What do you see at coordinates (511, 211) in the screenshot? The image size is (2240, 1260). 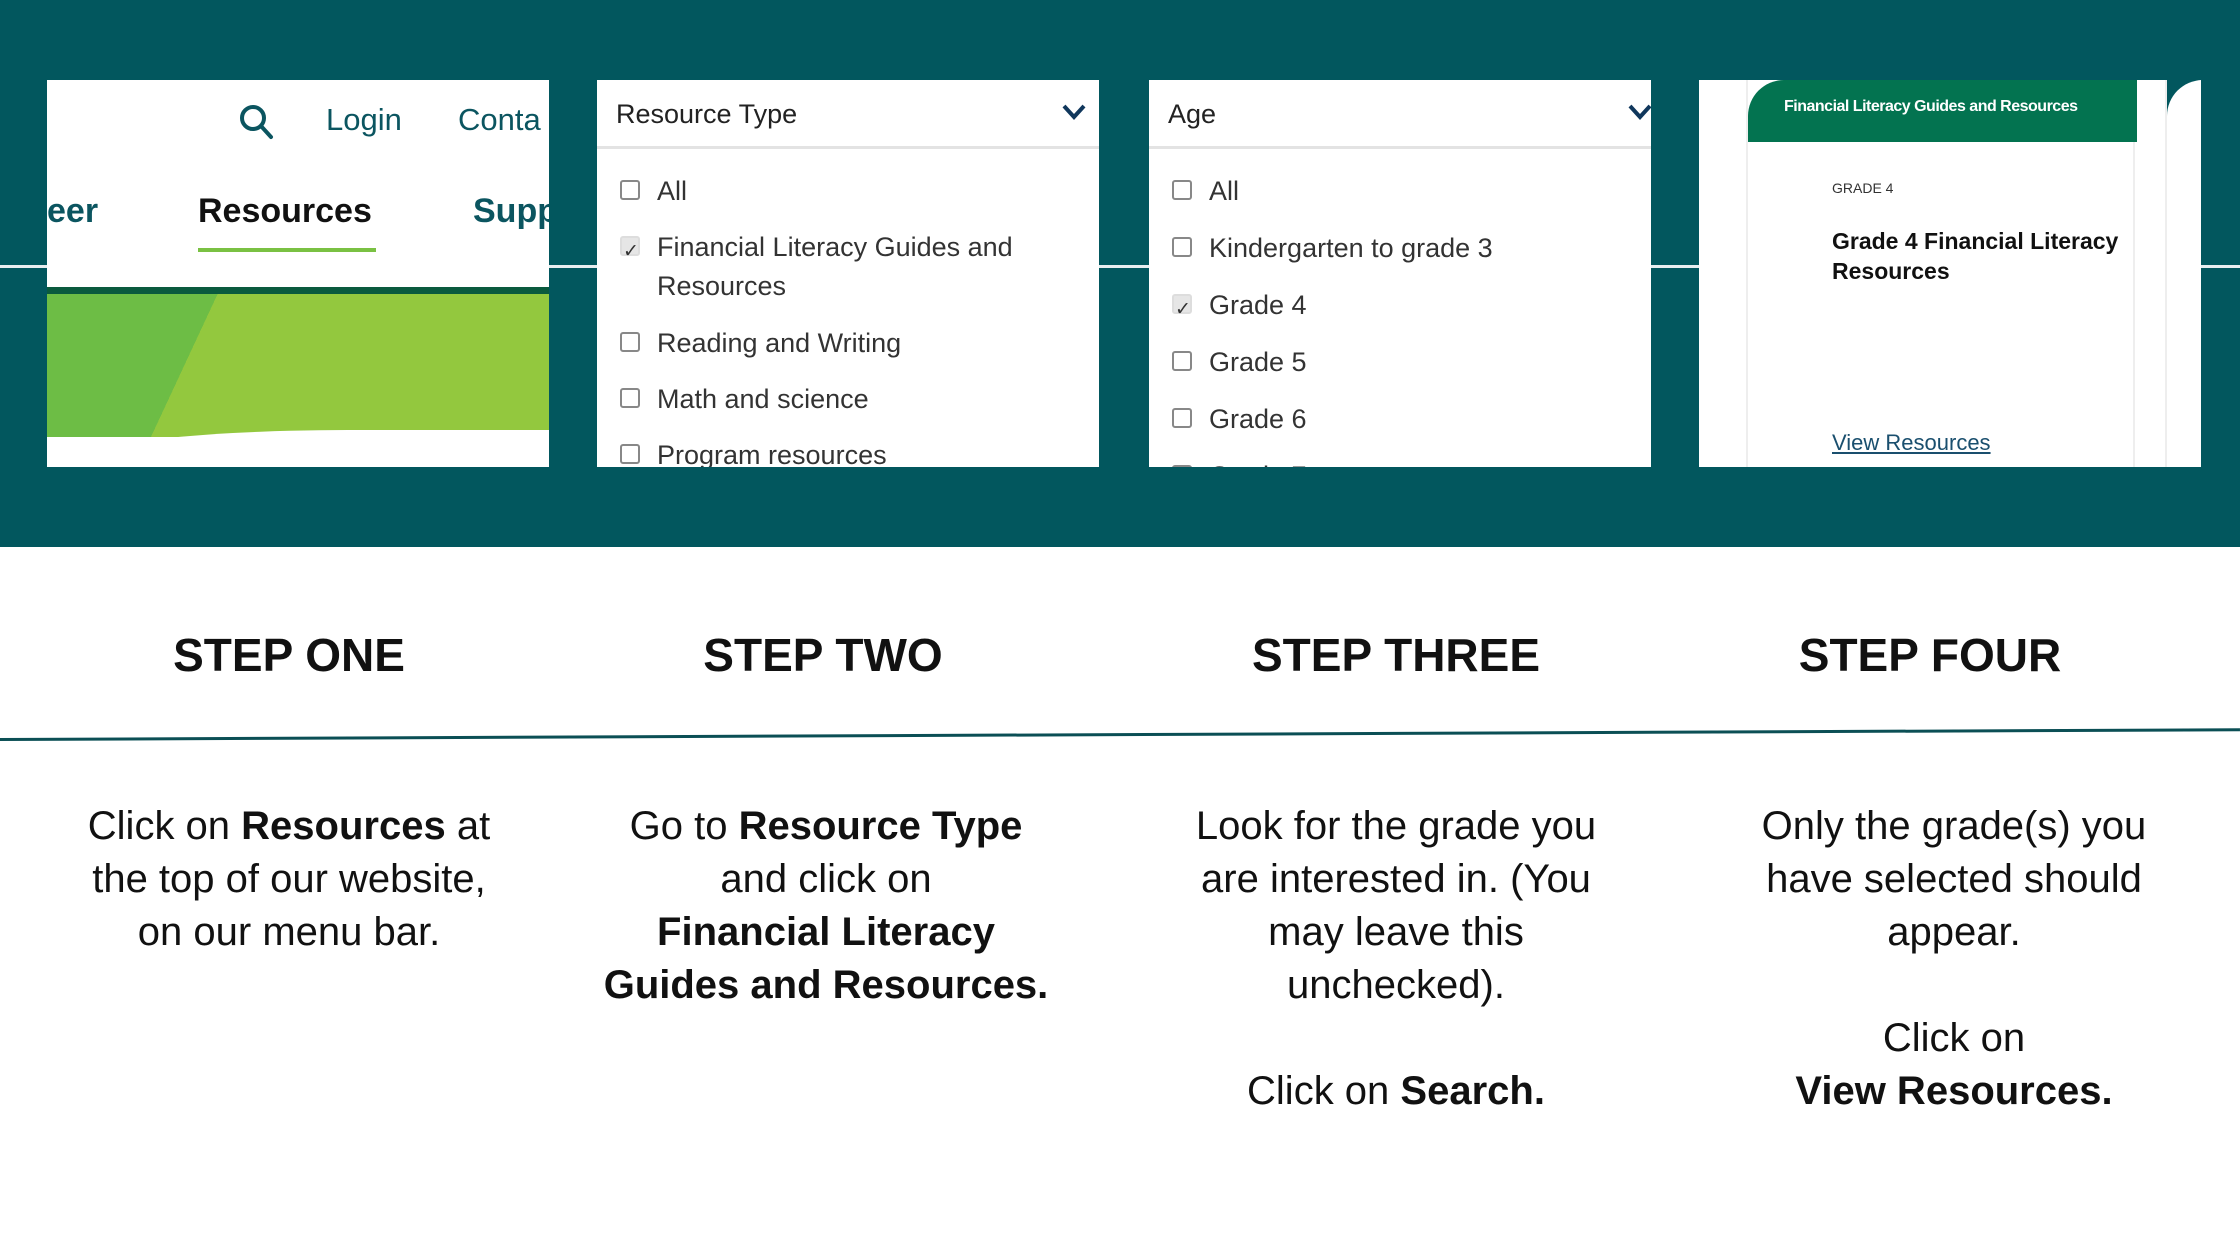 I see `nav-item-support: Supp` at bounding box center [511, 211].